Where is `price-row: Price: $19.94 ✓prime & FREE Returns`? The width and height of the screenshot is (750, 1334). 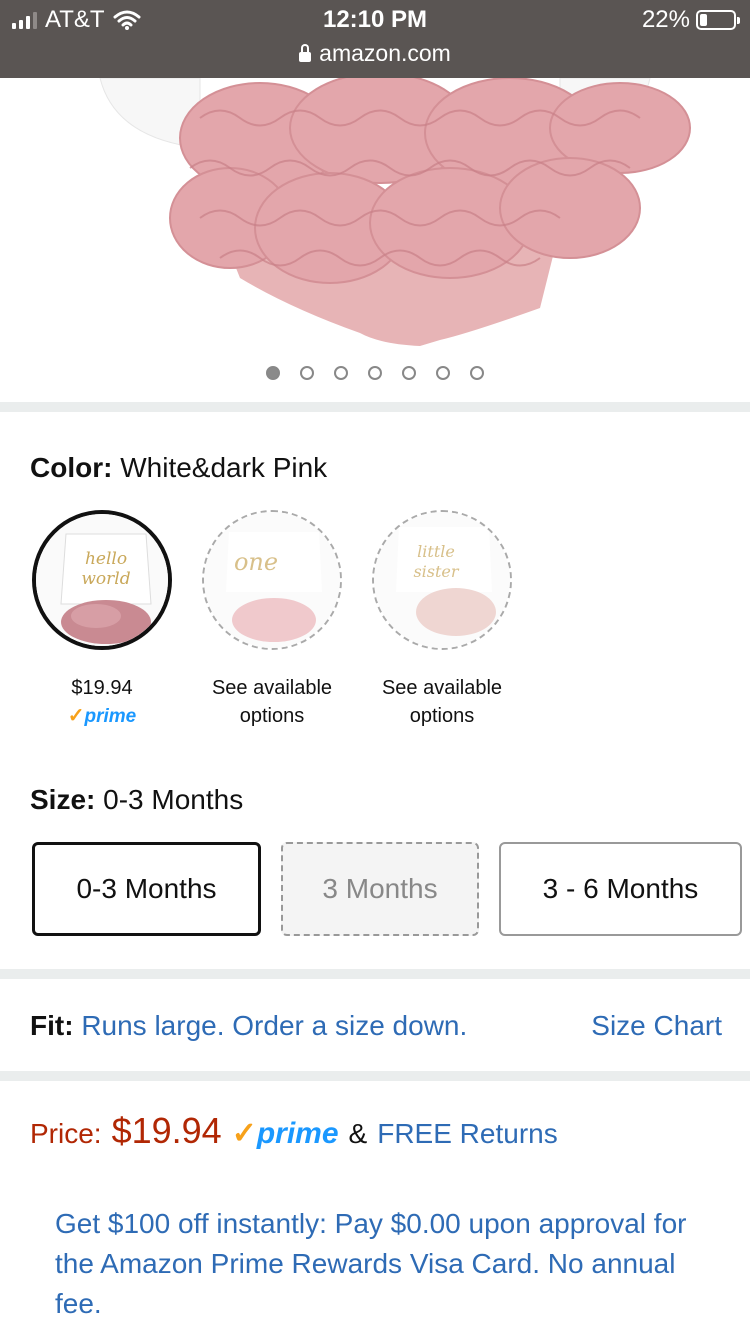 price-row: Price: $19.94 ✓prime & FREE Returns is located at coordinates (294, 1131).